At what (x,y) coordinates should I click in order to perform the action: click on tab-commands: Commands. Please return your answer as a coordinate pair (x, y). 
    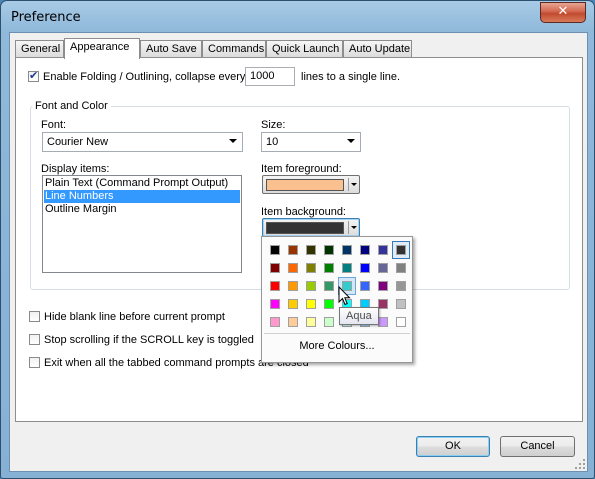
    Looking at the image, I should click on (234, 48).